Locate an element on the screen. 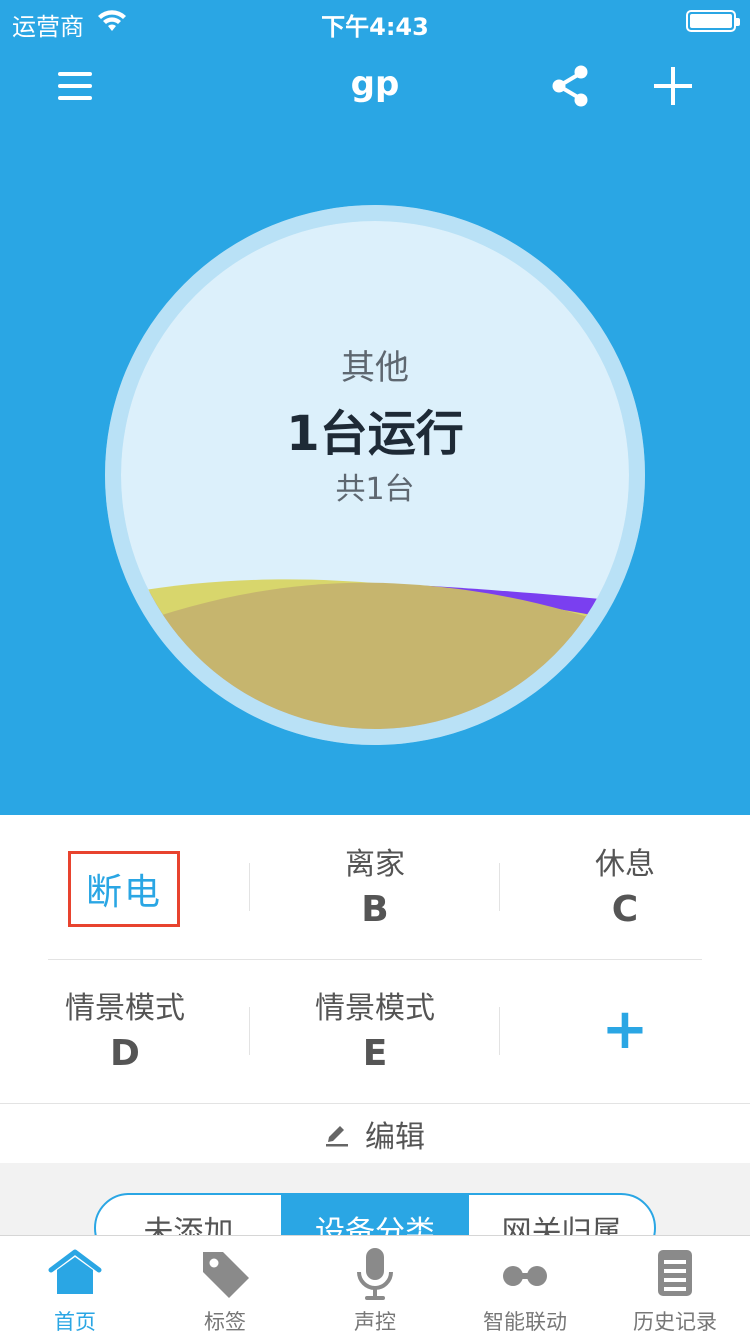 The image size is (750, 1334). gauge-running-count: 1台运行 is located at coordinates (375, 434).